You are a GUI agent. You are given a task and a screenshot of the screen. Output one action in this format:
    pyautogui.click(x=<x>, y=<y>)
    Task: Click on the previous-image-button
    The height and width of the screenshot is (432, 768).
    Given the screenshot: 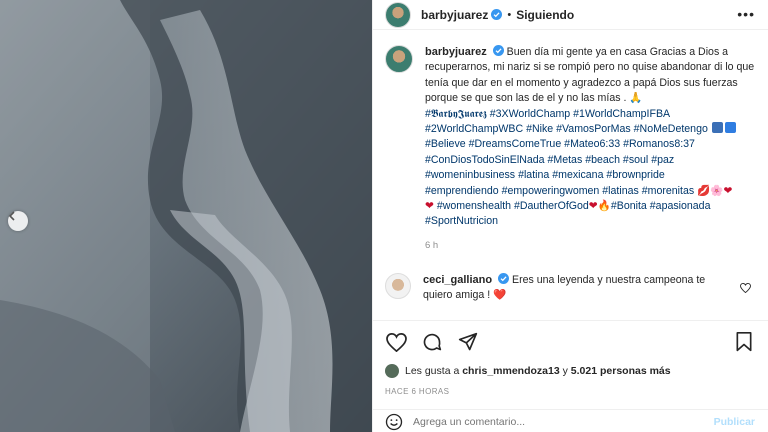 What is the action you would take?
    pyautogui.click(x=18, y=221)
    